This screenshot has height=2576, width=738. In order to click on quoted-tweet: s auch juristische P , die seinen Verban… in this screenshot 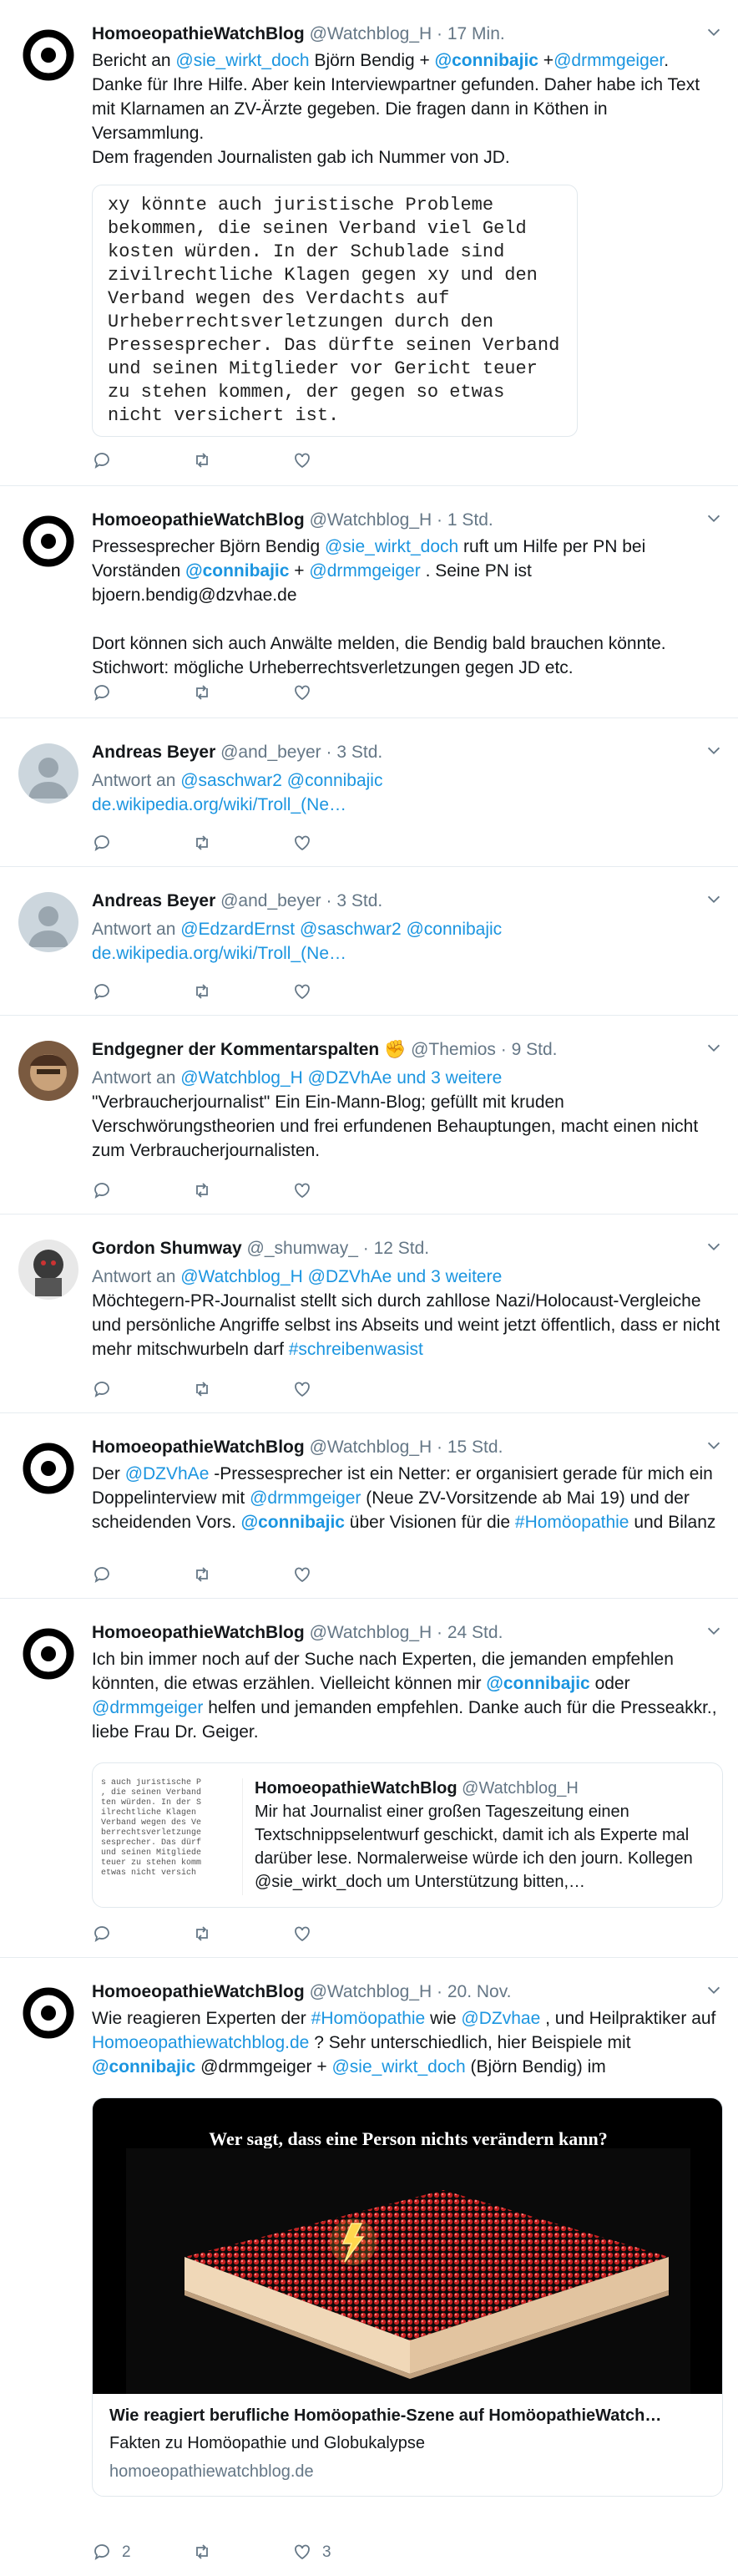, I will do `click(408, 1835)`.